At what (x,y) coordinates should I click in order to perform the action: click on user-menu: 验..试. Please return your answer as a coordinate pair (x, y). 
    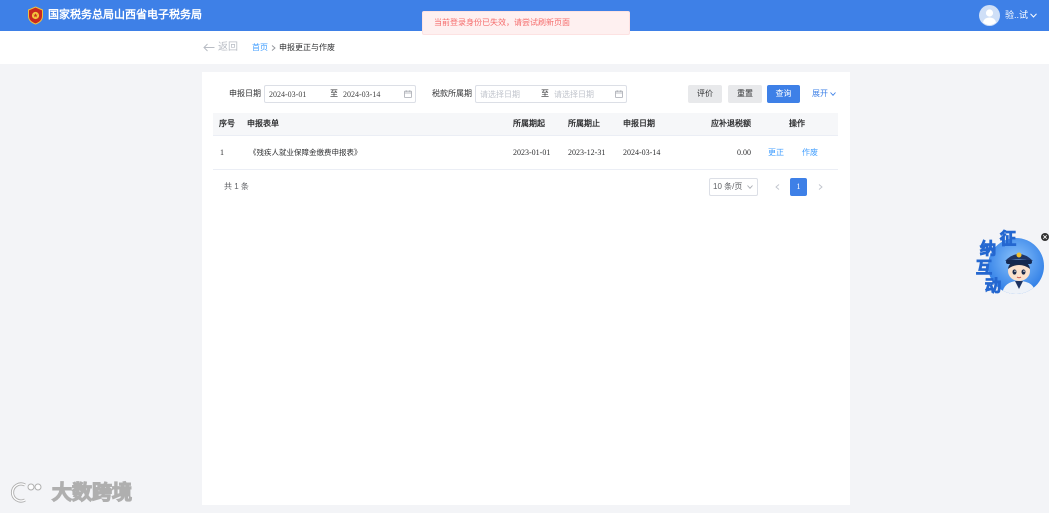
    Looking at the image, I should click on (1009, 15).